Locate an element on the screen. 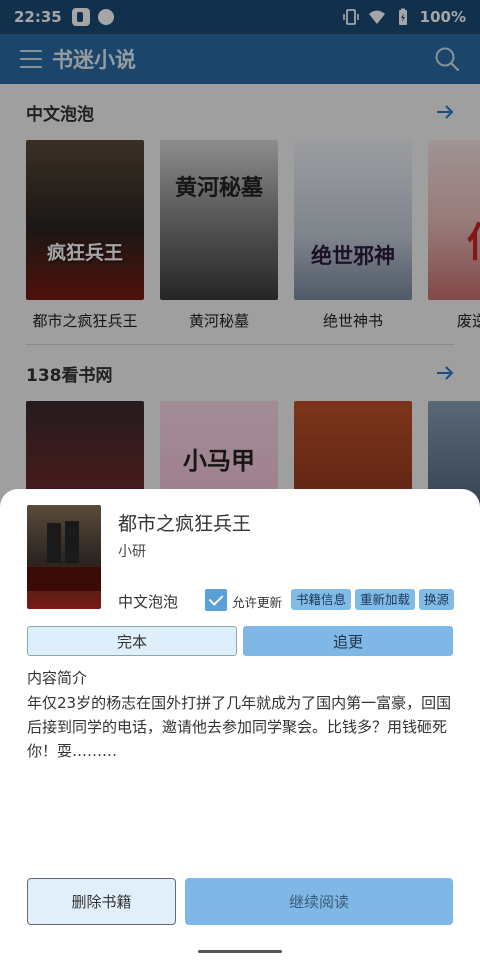  follow-toggle: 追更 is located at coordinates (348, 641).